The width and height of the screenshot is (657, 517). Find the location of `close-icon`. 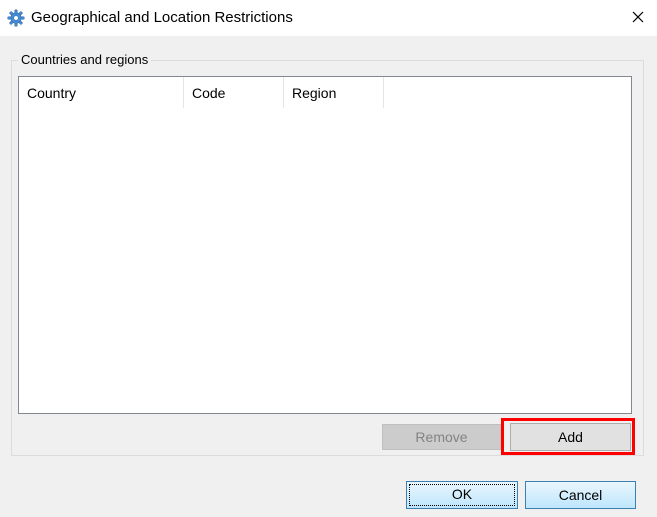

close-icon is located at coordinates (638, 18).